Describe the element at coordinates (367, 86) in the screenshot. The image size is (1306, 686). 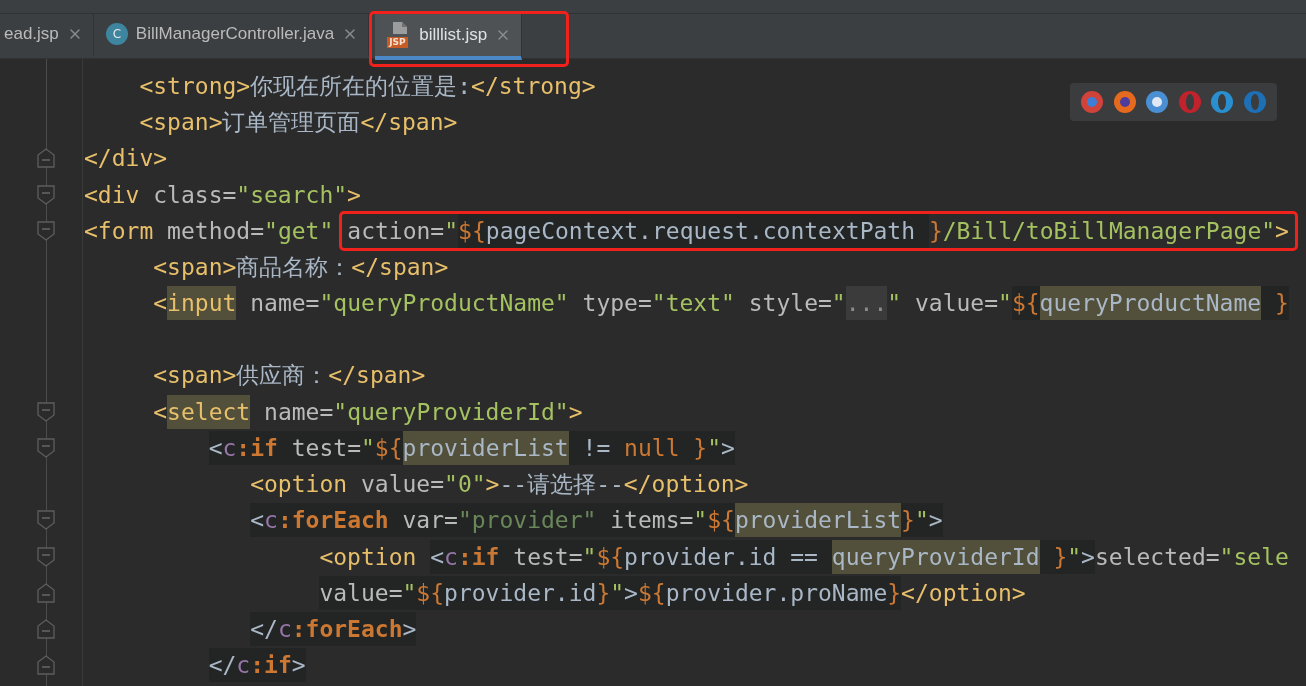
I see `code-text: <strong>你现在所在的位置是:</strong>` at that location.